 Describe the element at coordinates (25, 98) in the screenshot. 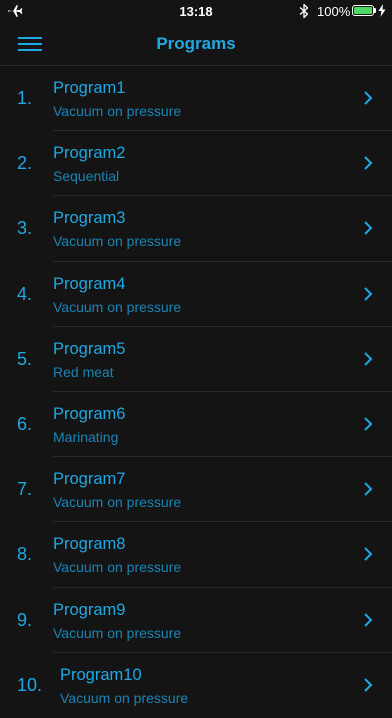

I see `program-index: 1.` at that location.